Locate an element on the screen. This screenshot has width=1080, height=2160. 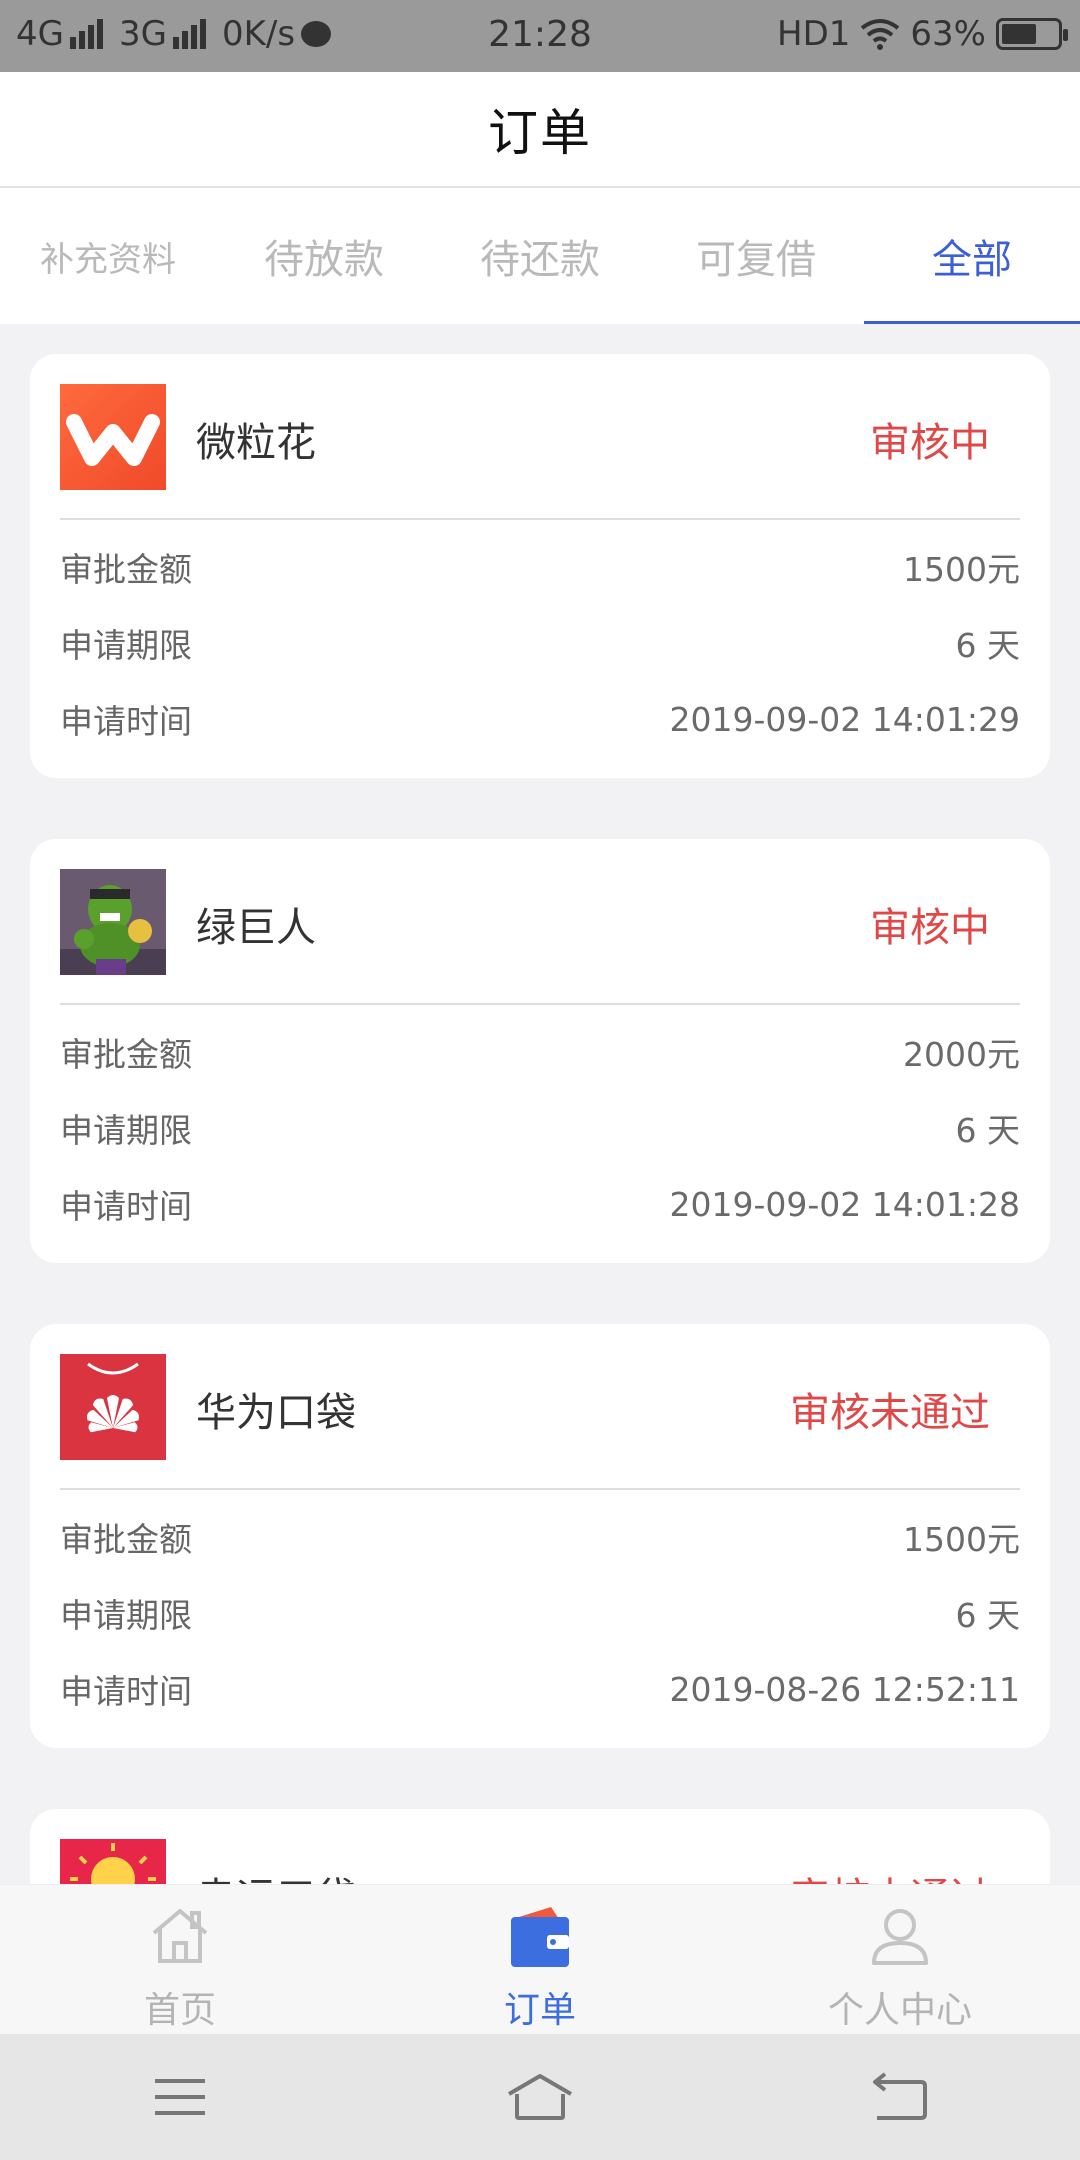
system-home-button is located at coordinates (540, 2097).